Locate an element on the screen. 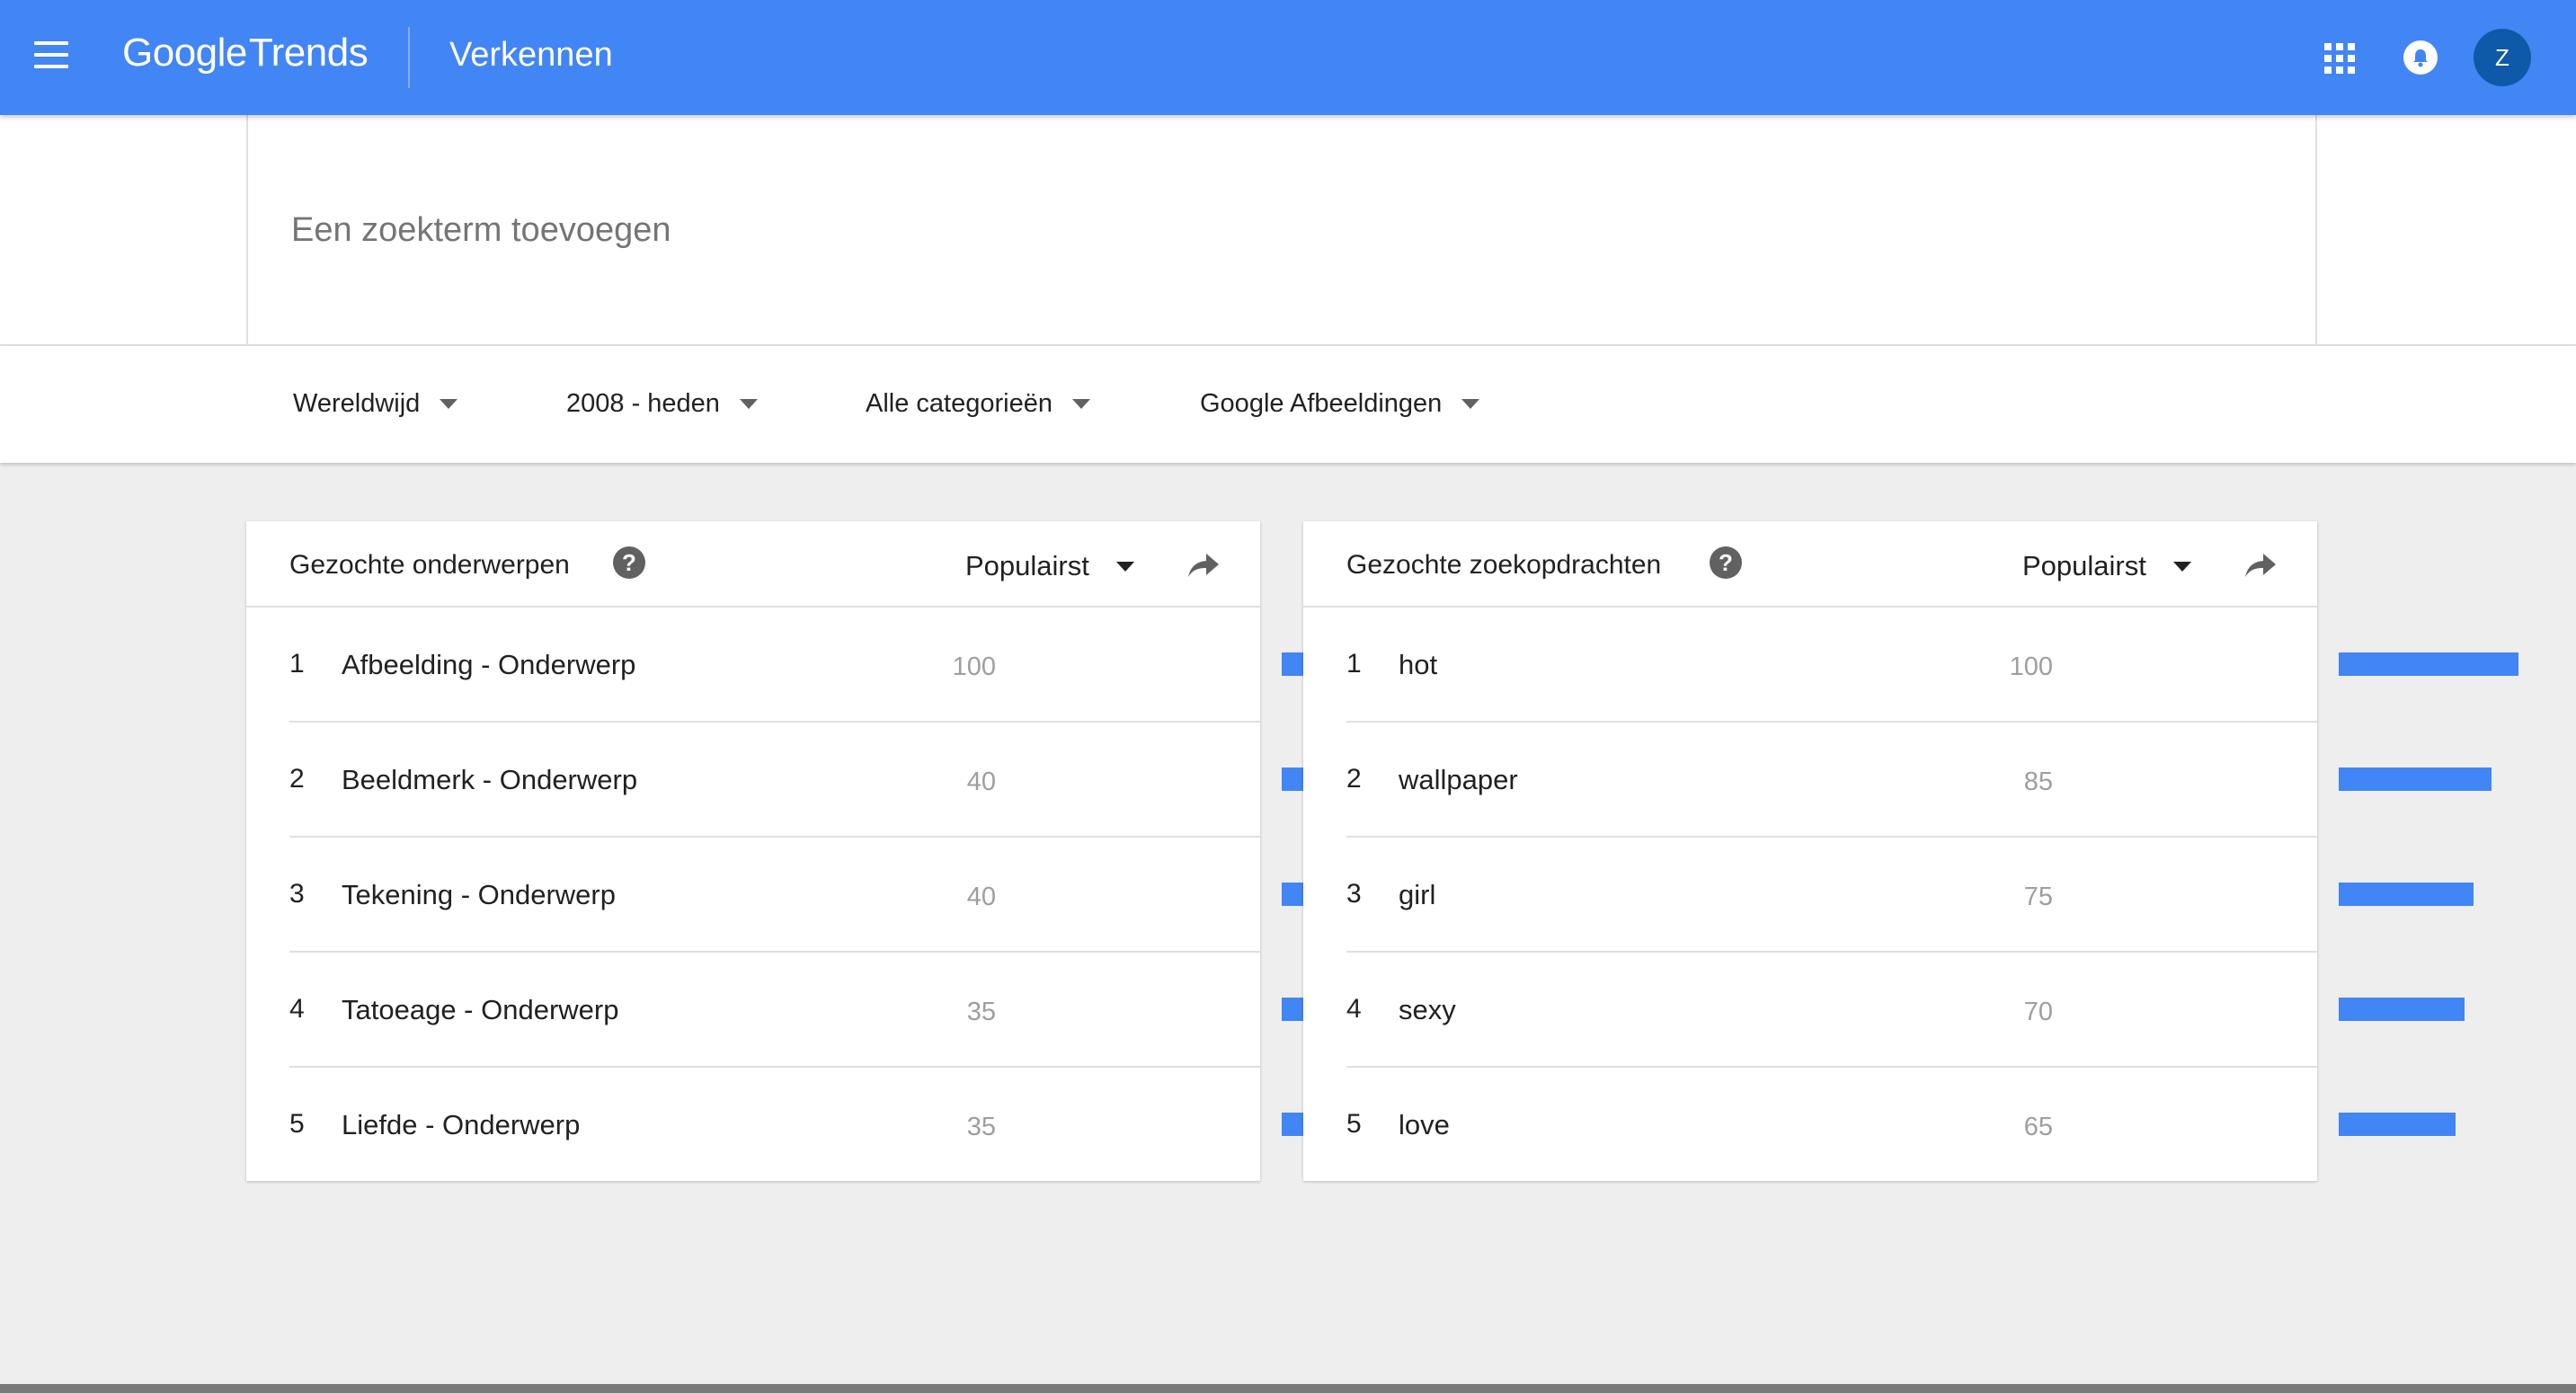 The height and width of the screenshot is (1393, 2576). header-divider is located at coordinates (409, 57).